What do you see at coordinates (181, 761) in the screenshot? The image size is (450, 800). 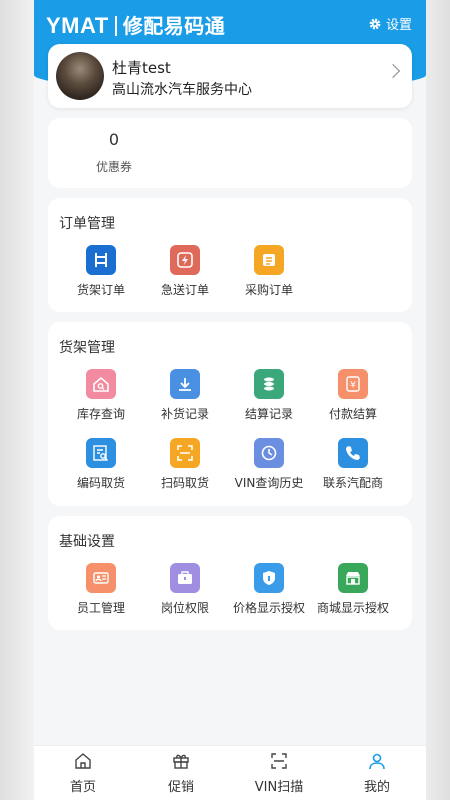 I see `gift-icon` at bounding box center [181, 761].